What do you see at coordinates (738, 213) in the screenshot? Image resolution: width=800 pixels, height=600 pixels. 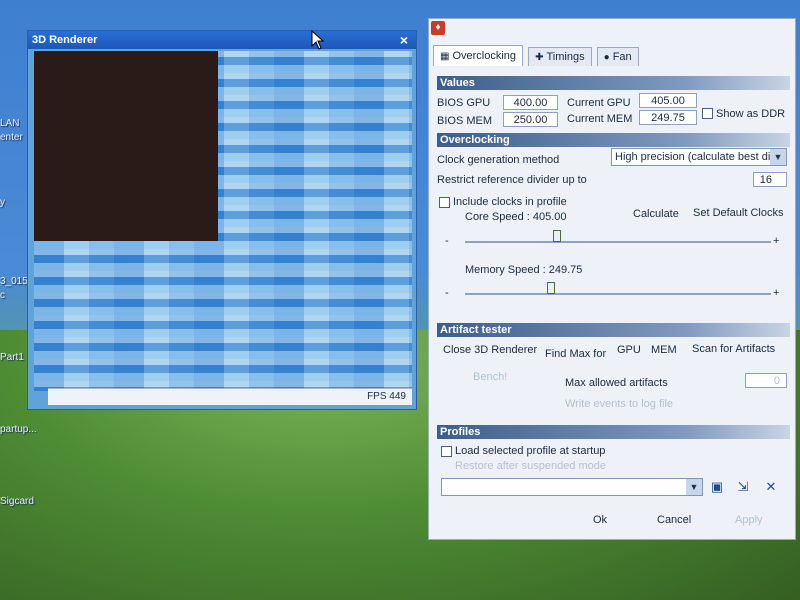 I see `set-default-clocks-button: Set Default Clocks` at bounding box center [738, 213].